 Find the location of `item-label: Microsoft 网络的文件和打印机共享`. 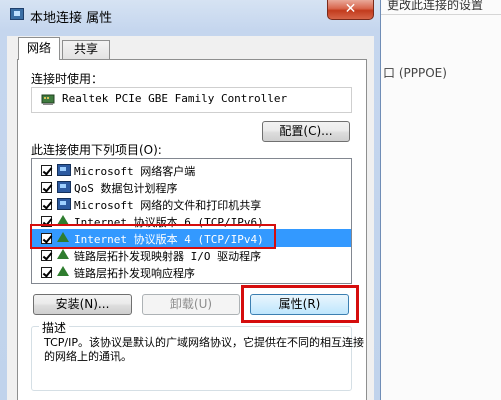

item-label: Microsoft 网络的文件和打印机共享 is located at coordinates (168, 205).